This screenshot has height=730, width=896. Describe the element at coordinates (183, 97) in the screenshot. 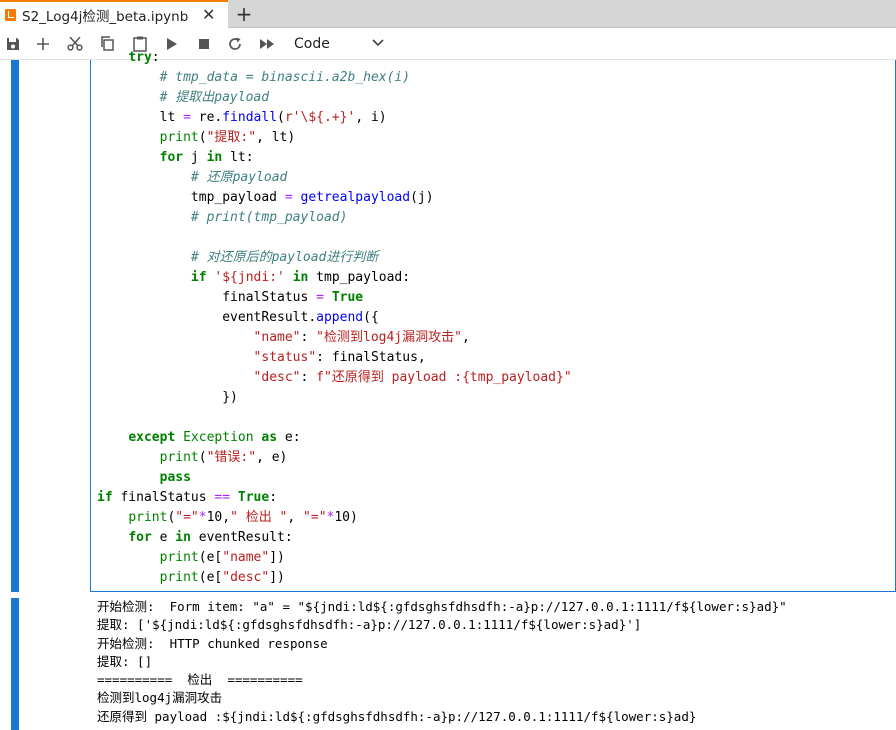

I see `code-line: # 提取出payload` at that location.